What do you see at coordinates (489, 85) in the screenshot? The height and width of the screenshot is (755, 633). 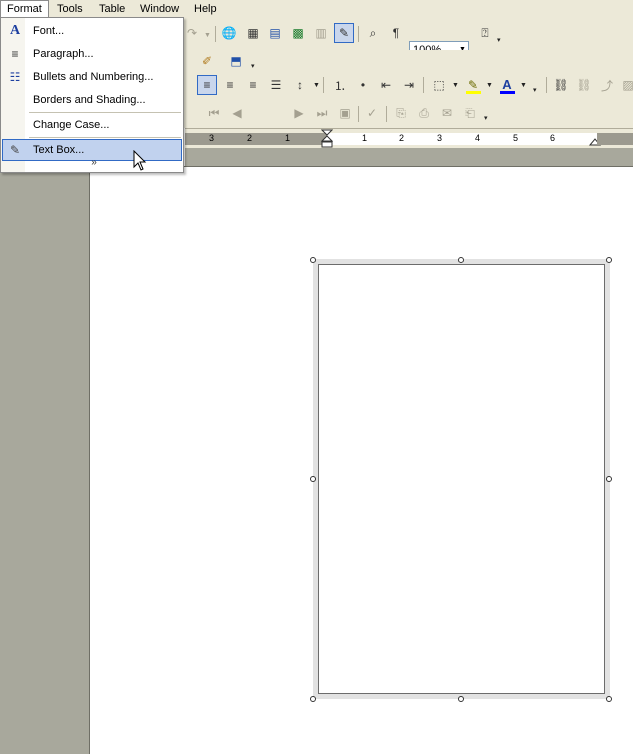 I see `highlight-dropdown-icon: ▼` at bounding box center [489, 85].